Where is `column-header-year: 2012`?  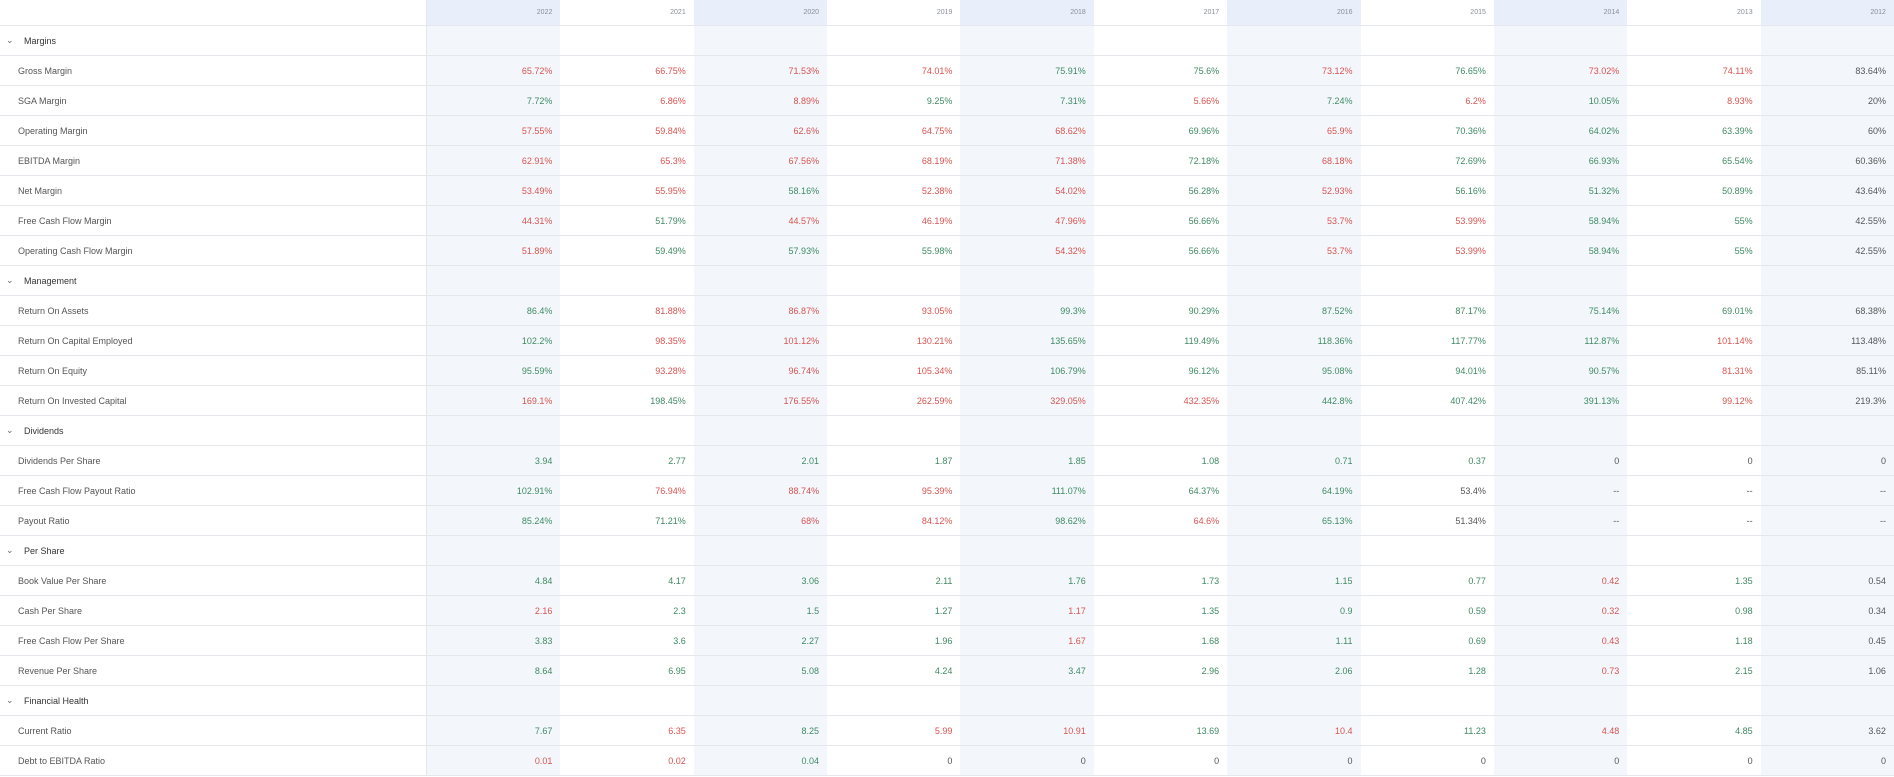
column-header-year: 2012 is located at coordinates (1827, 13).